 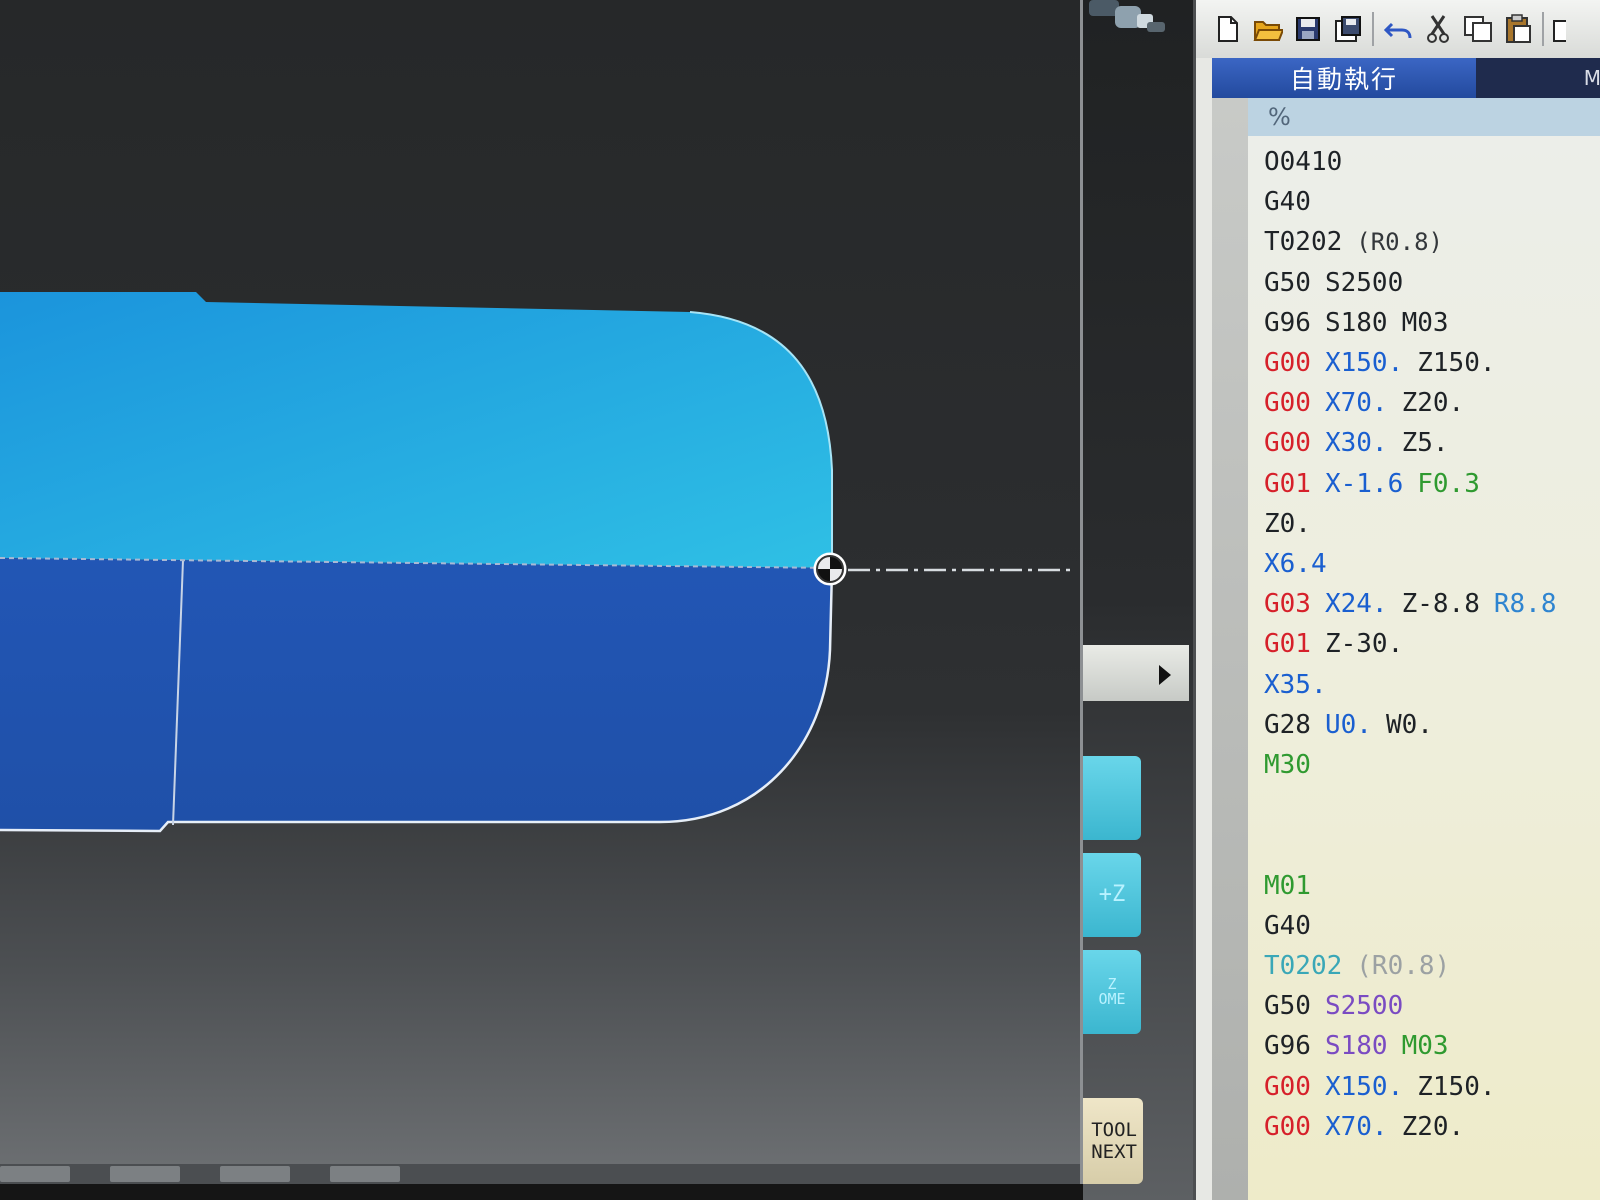 What do you see at coordinates (1308, 29) in the screenshot?
I see `save-icon` at bounding box center [1308, 29].